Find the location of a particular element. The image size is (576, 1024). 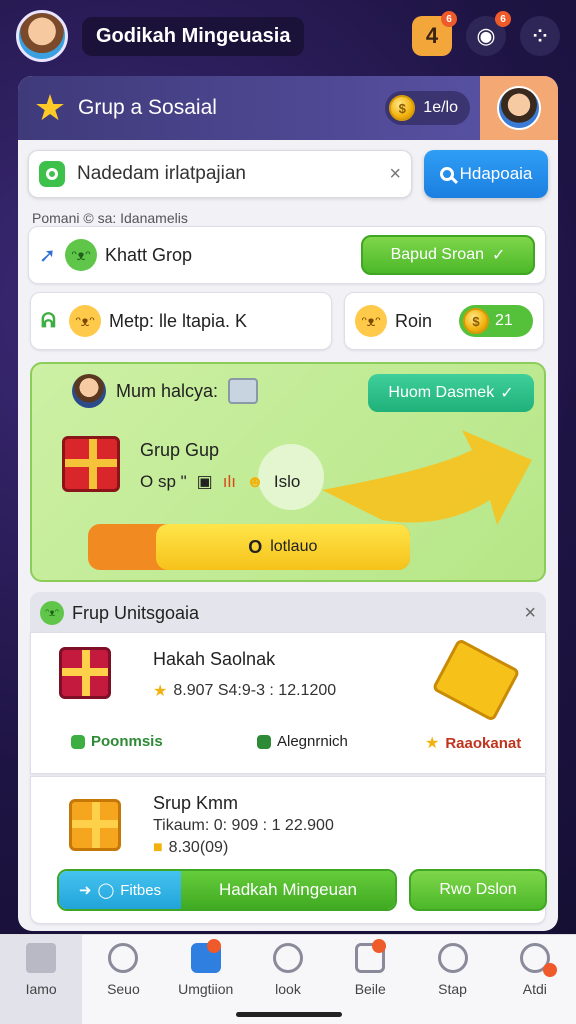

avatar-face is located at coordinates (519, 108).